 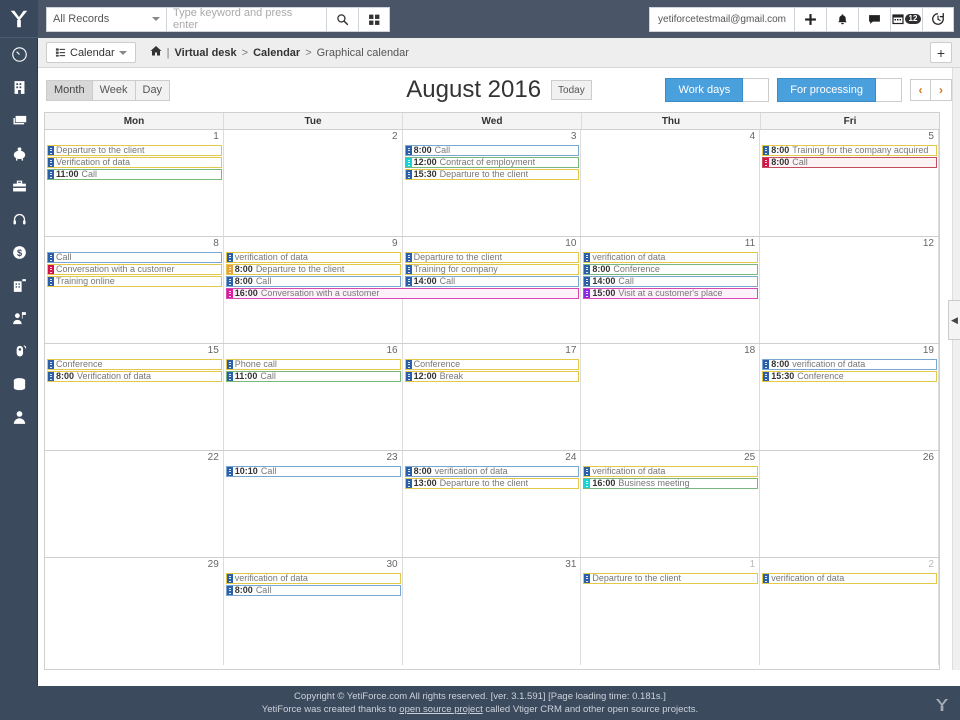 I want to click on day-cell: 29, so click(x=134, y=611).